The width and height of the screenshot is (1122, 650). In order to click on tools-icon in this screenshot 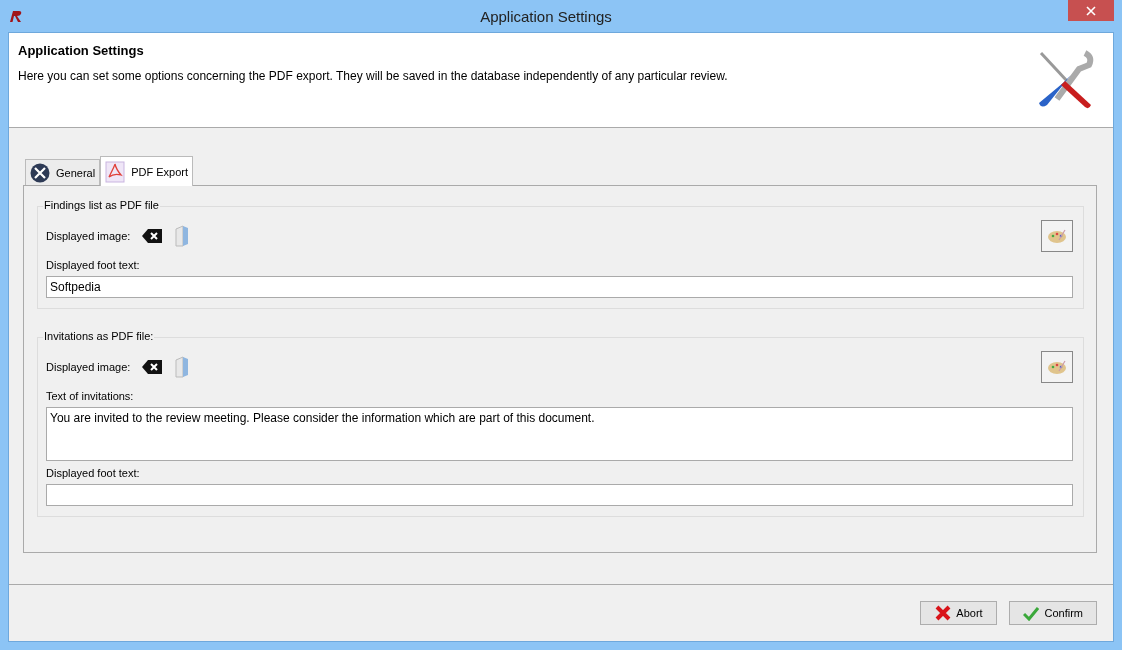, I will do `click(40, 172)`.